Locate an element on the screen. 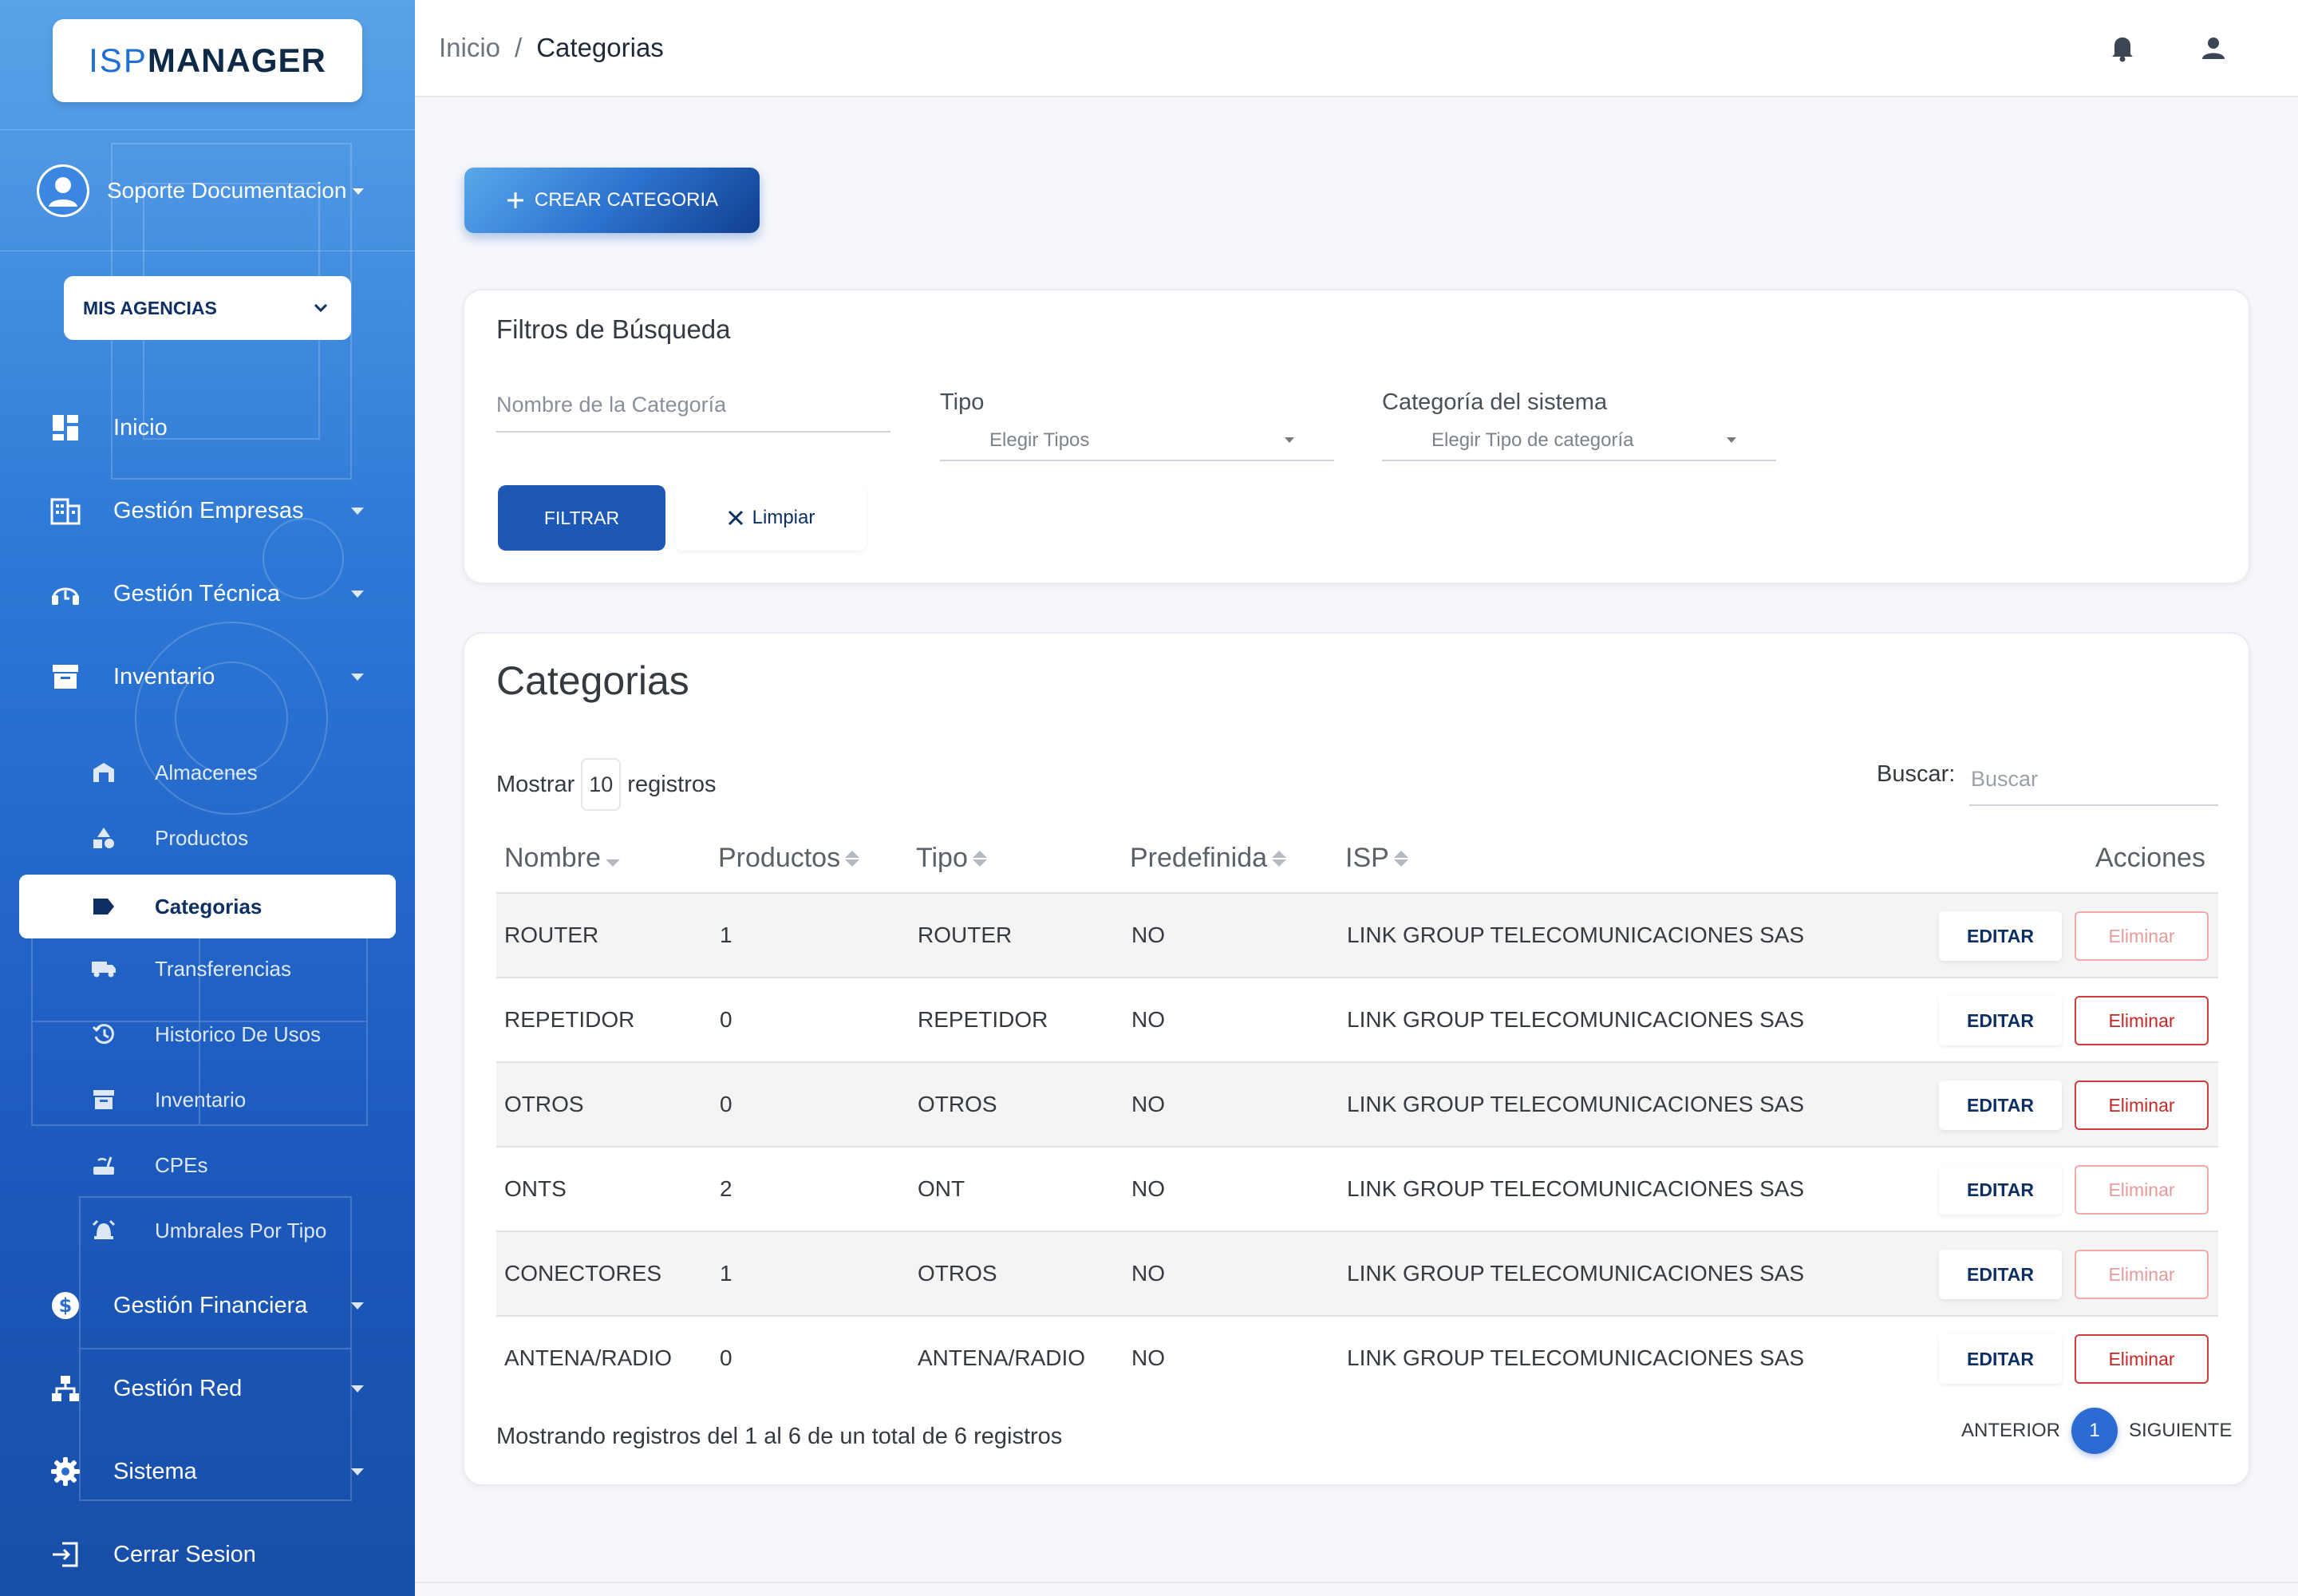 The image size is (2298, 1596). tag-icon is located at coordinates (104, 906).